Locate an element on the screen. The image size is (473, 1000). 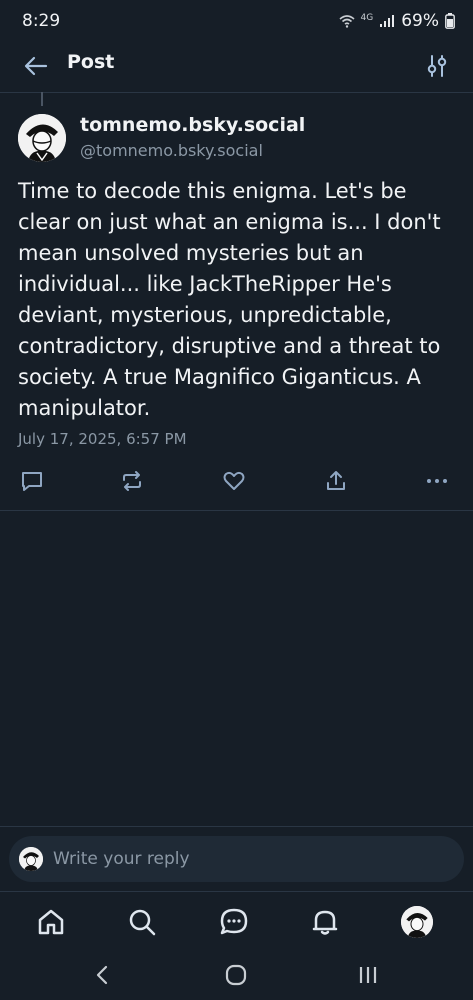
system-nav is located at coordinates (236, 976).